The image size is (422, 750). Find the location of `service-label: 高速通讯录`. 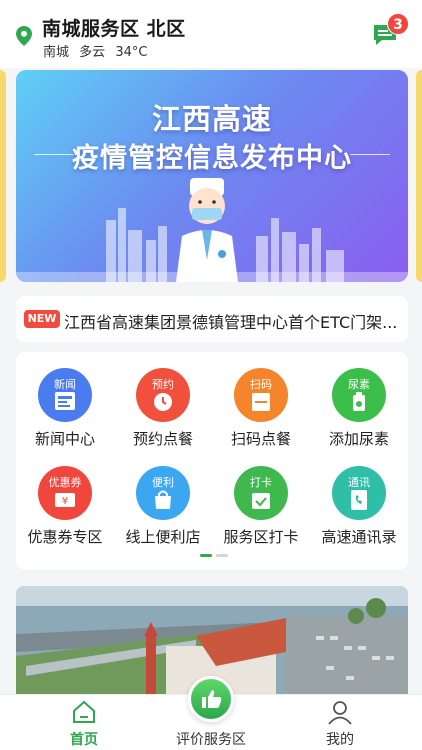

service-label: 高速通讯录 is located at coordinates (359, 537).